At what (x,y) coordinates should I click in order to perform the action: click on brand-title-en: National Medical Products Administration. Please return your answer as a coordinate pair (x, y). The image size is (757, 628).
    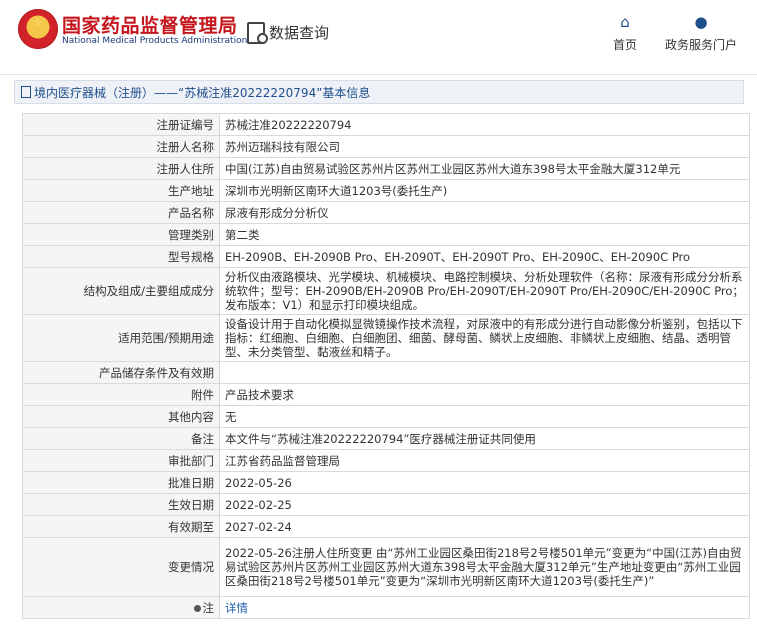
    Looking at the image, I should click on (155, 41).